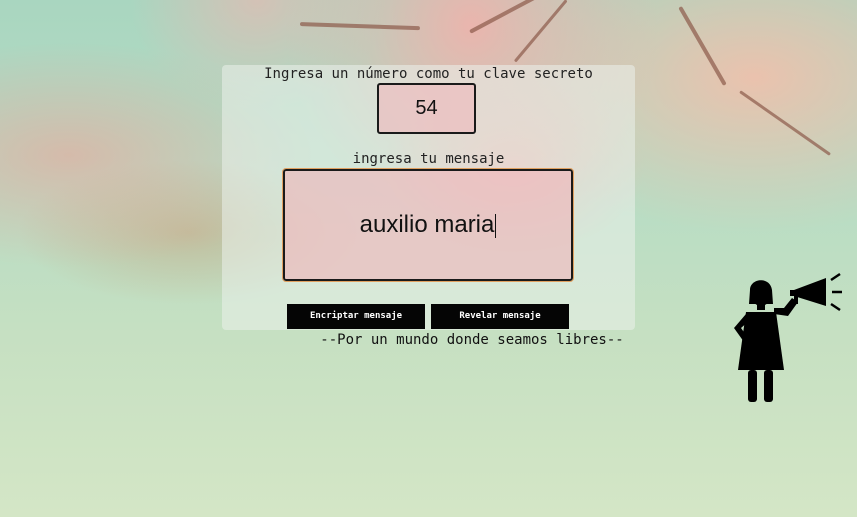 The height and width of the screenshot is (517, 857). What do you see at coordinates (496, 225) in the screenshot?
I see `text-caret` at bounding box center [496, 225].